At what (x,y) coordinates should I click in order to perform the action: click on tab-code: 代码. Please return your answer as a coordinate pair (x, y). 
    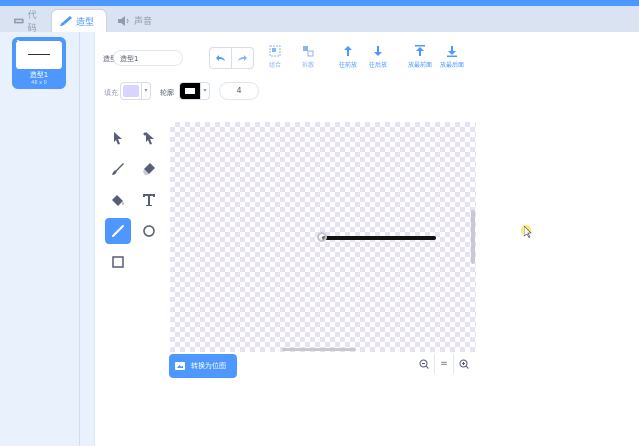
    Looking at the image, I should click on (28, 21).